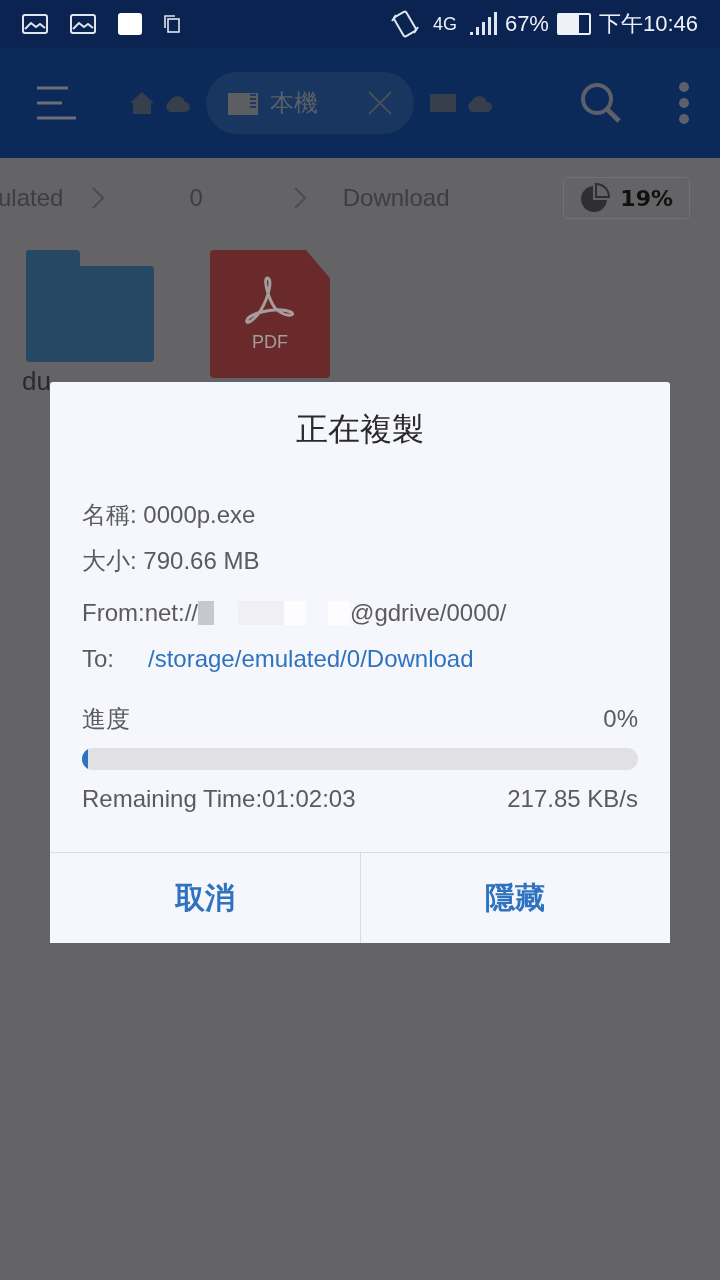  Describe the element at coordinates (130, 24) in the screenshot. I see `square-icon` at that location.